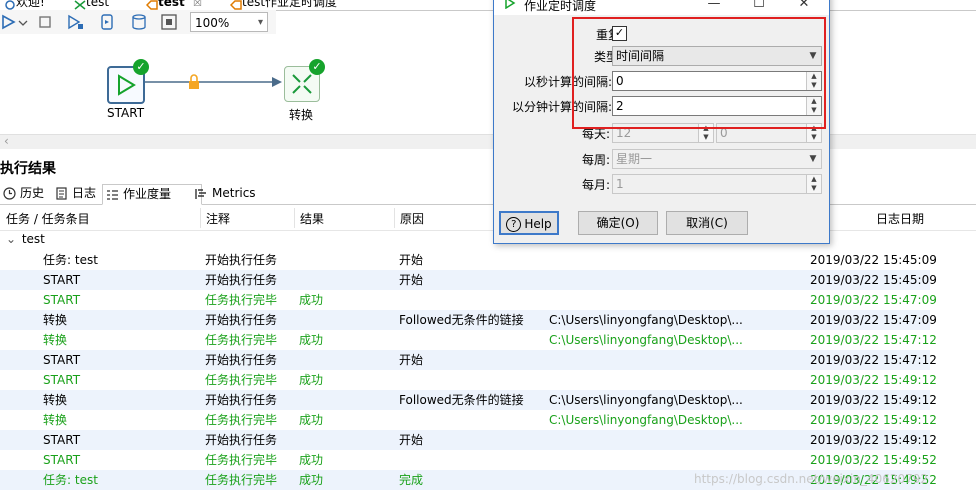  I want to click on weekly-select: 星期一 ▼, so click(717, 159).